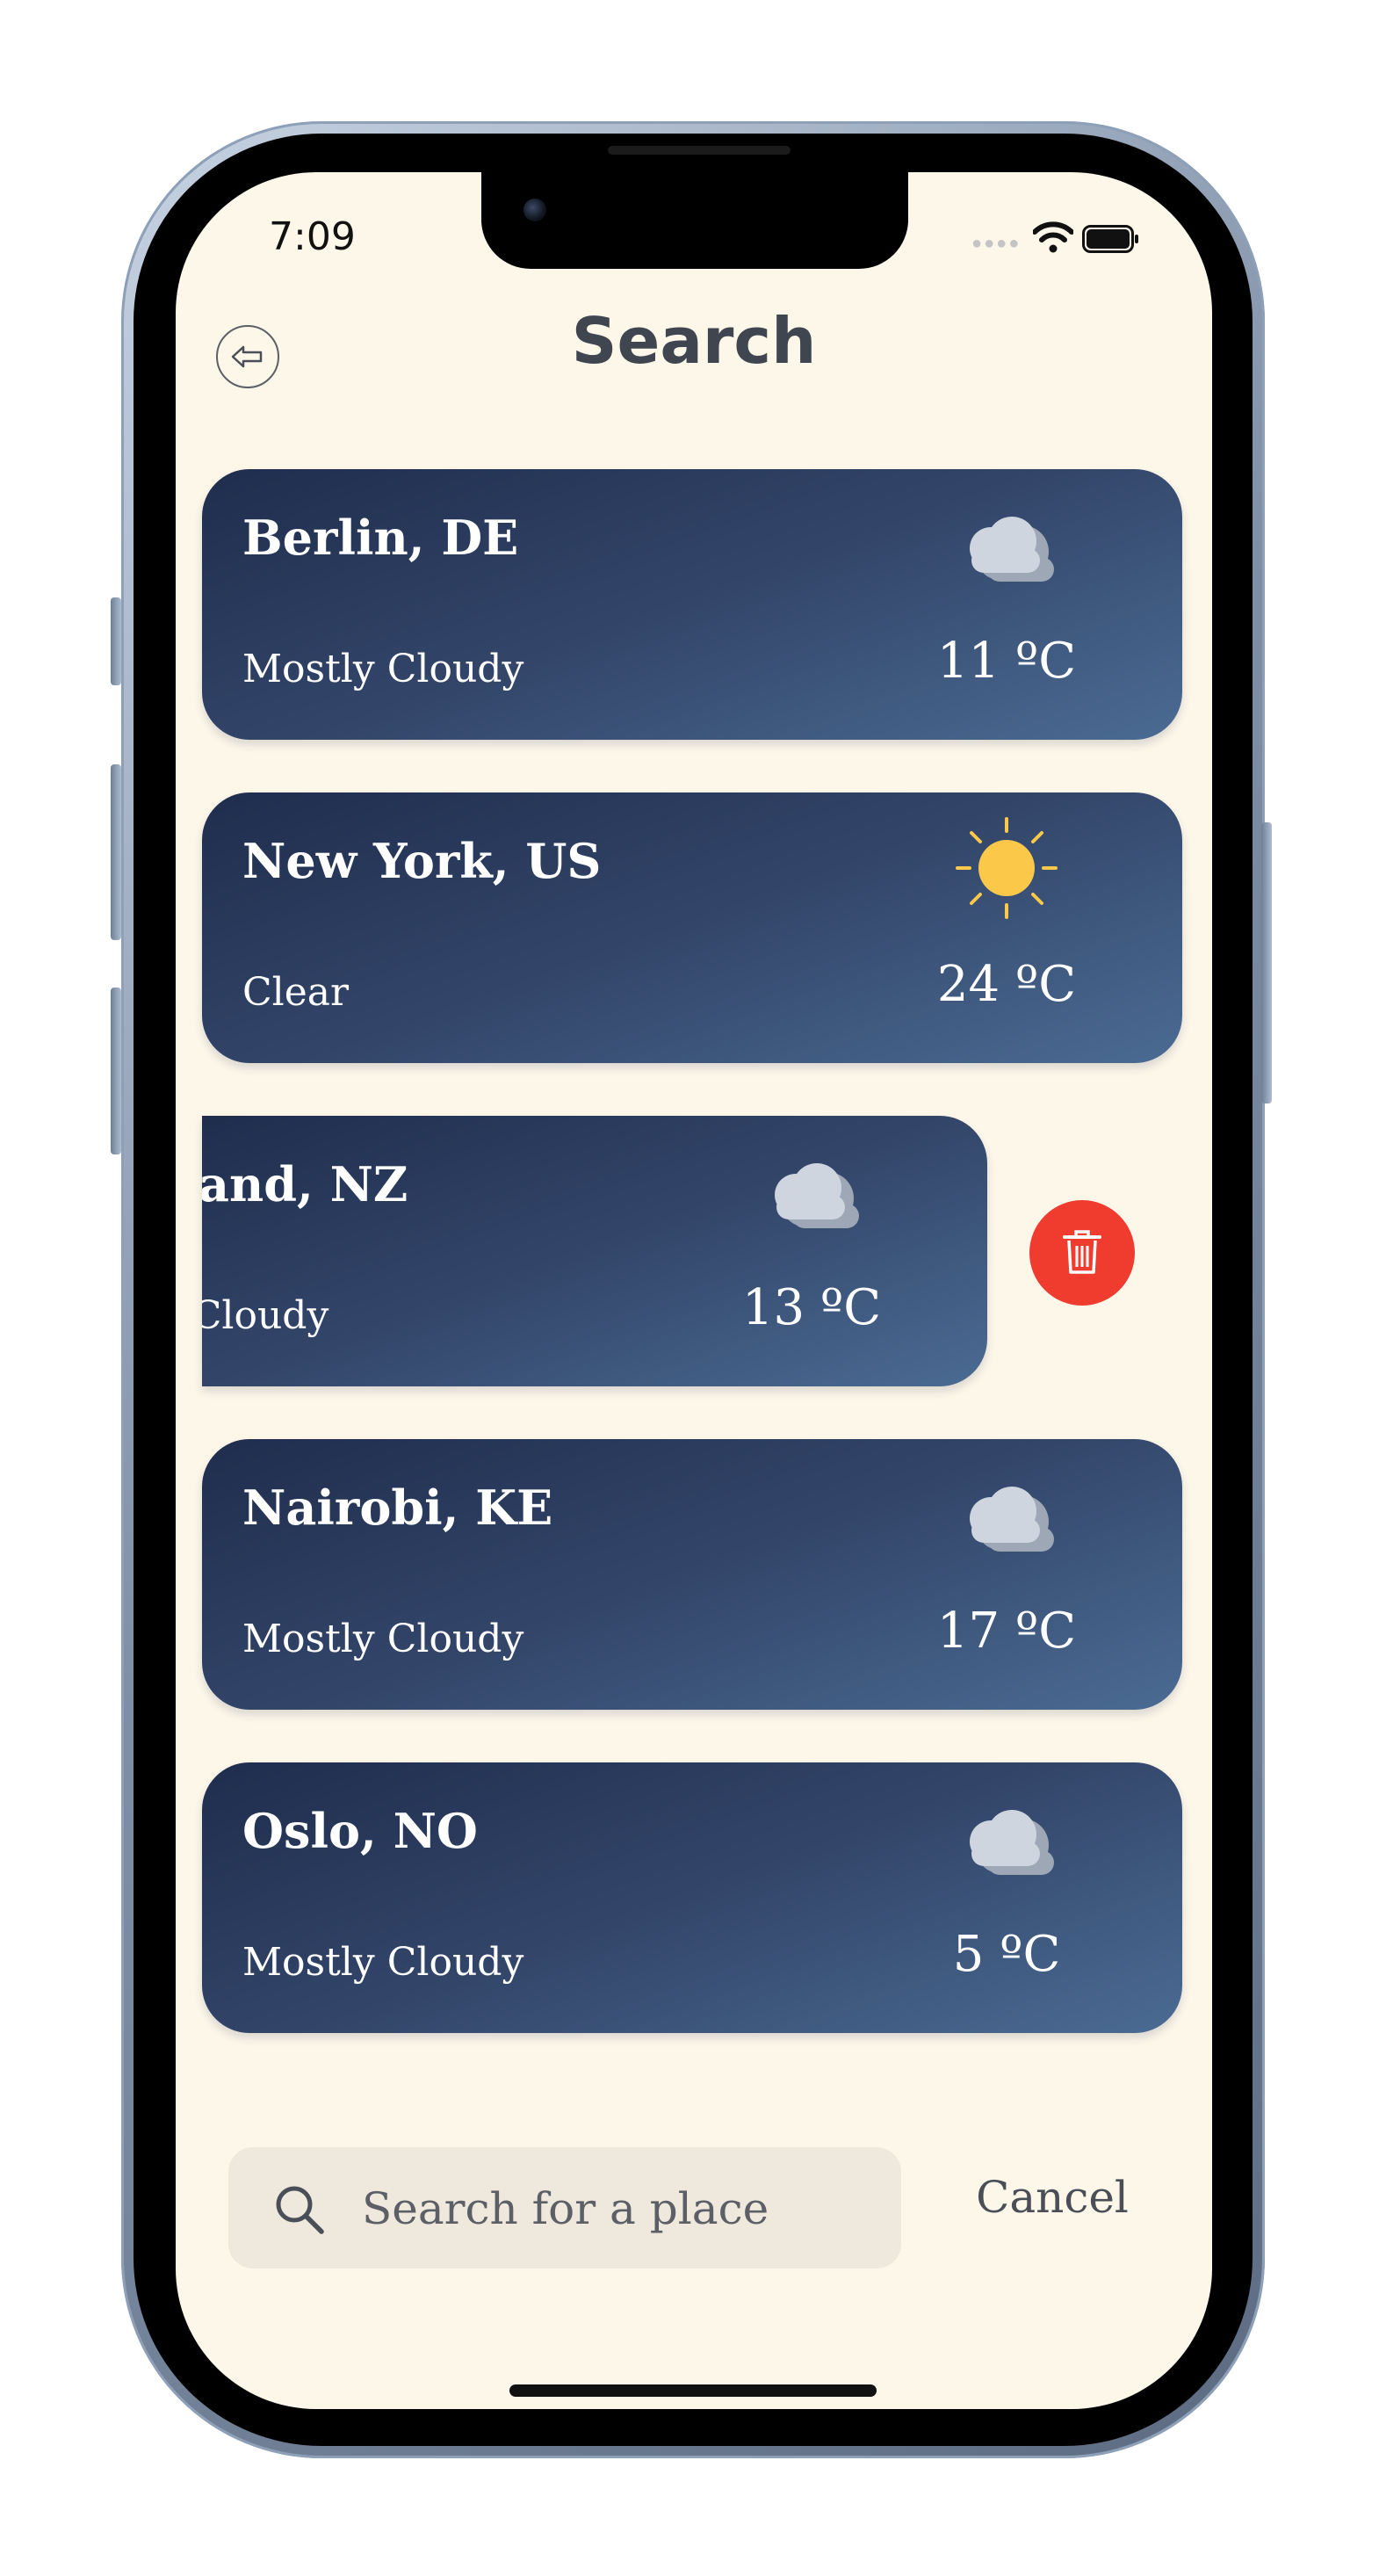 The width and height of the screenshot is (1379, 2576). Describe the element at coordinates (692, 927) in the screenshot. I see `weather-card-new-york: New York, US Clear 24 ºC` at that location.